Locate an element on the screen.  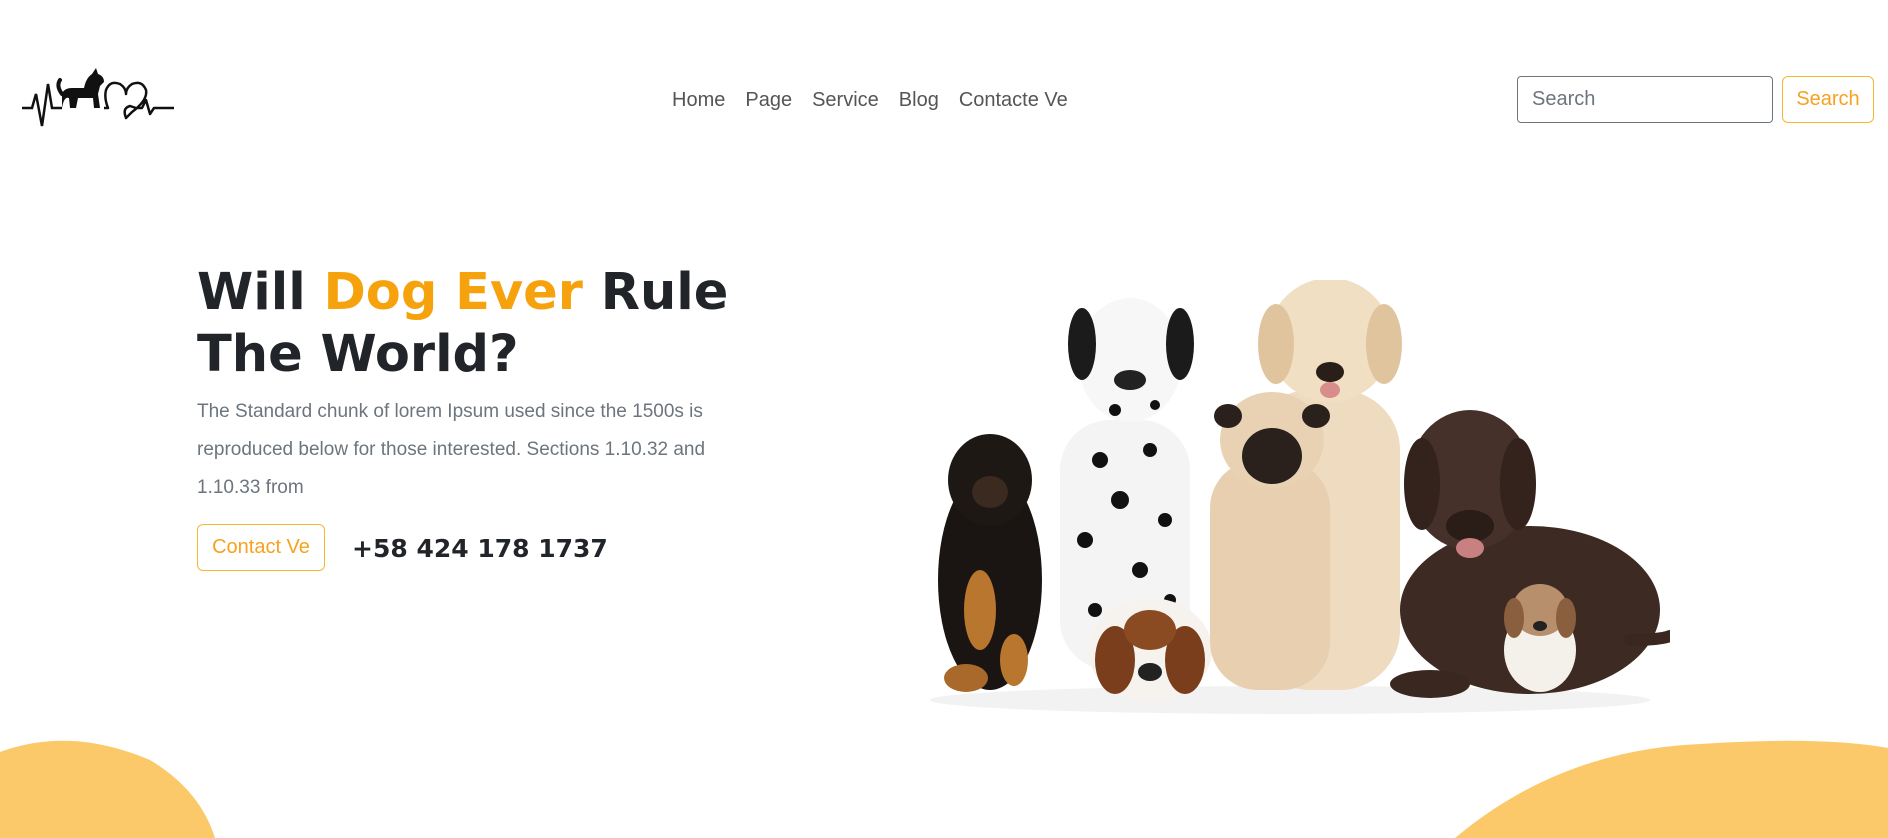
decorative-wave is located at coordinates (944, 789).